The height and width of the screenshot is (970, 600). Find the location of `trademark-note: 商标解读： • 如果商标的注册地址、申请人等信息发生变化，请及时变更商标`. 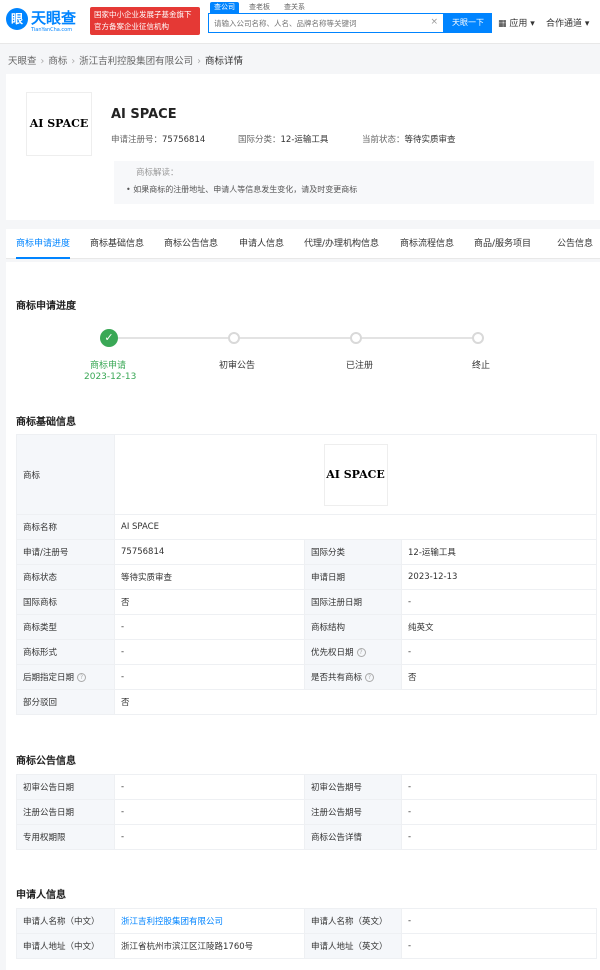

trademark-note: 商标解读： • 如果商标的注册地址、申请人等信息发生变化，请及时变更商标 is located at coordinates (354, 182).